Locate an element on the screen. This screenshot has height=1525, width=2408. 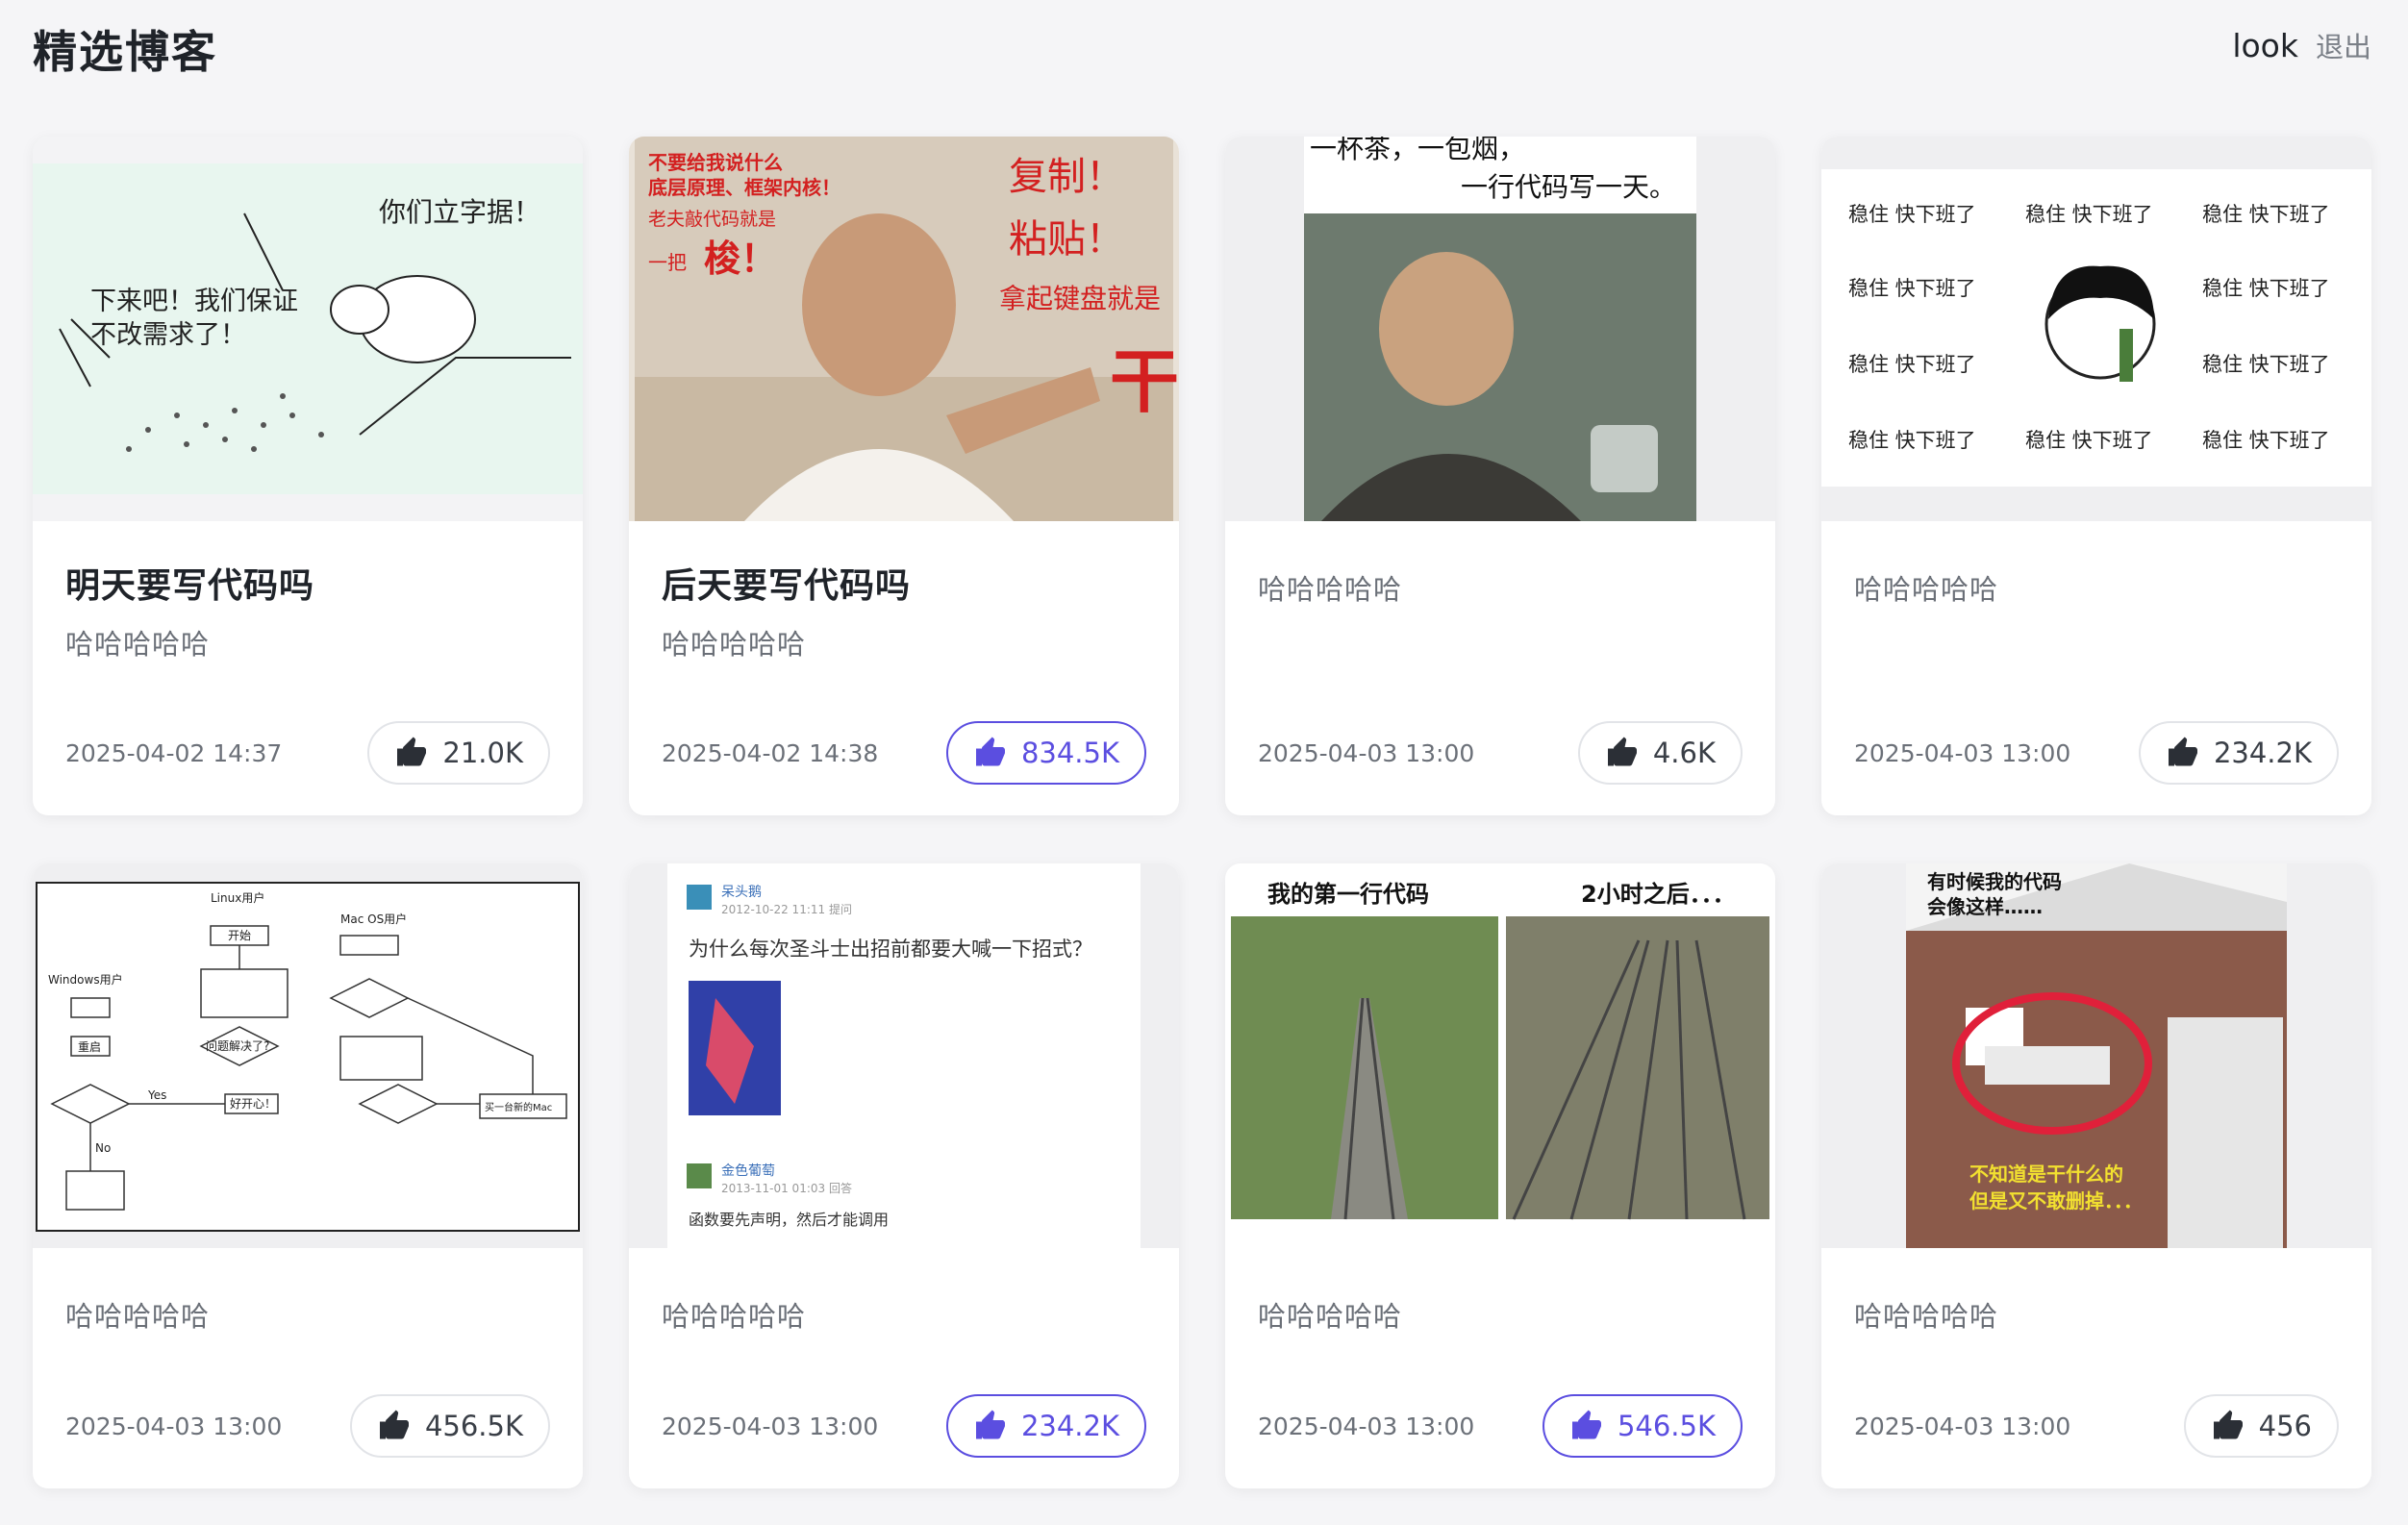
meme-caption: 你们立字据！ is located at coordinates (459, 212).